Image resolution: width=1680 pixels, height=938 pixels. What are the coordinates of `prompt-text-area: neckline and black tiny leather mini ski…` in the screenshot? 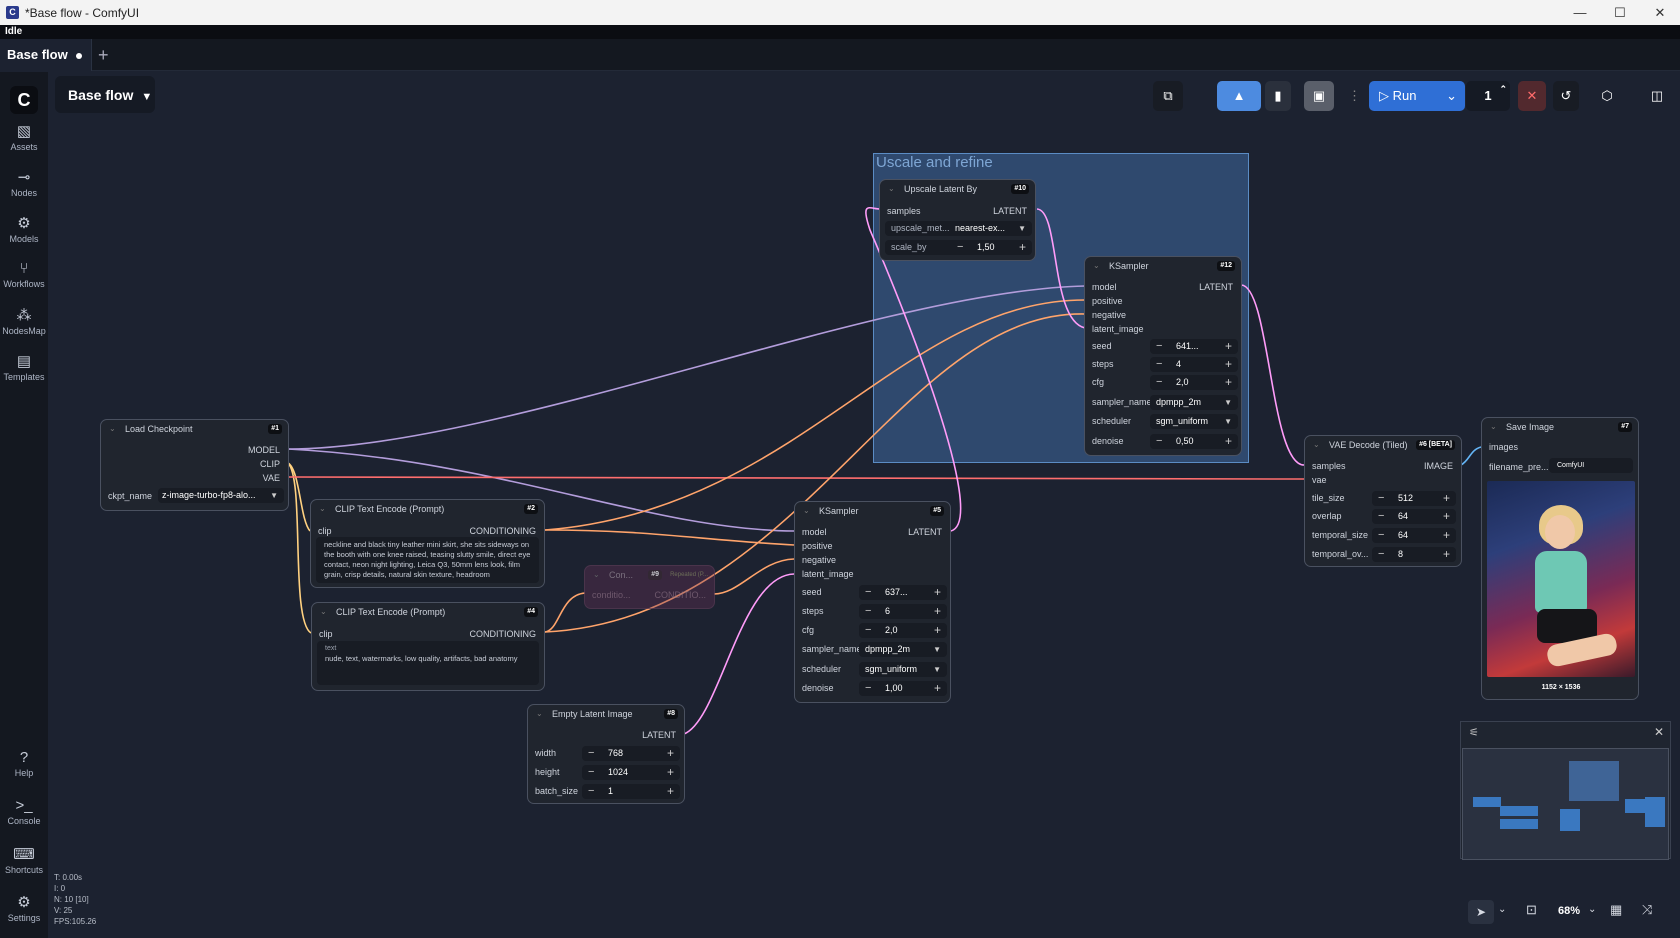 It's located at (427, 560).